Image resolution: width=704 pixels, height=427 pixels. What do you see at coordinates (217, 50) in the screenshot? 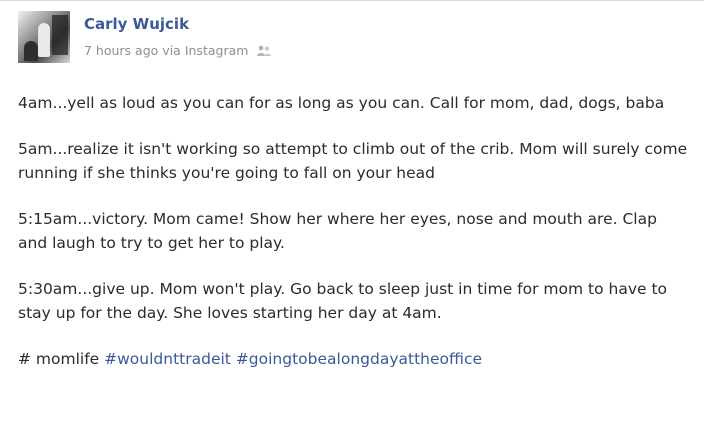
I see `via-app-link: Instagram` at bounding box center [217, 50].